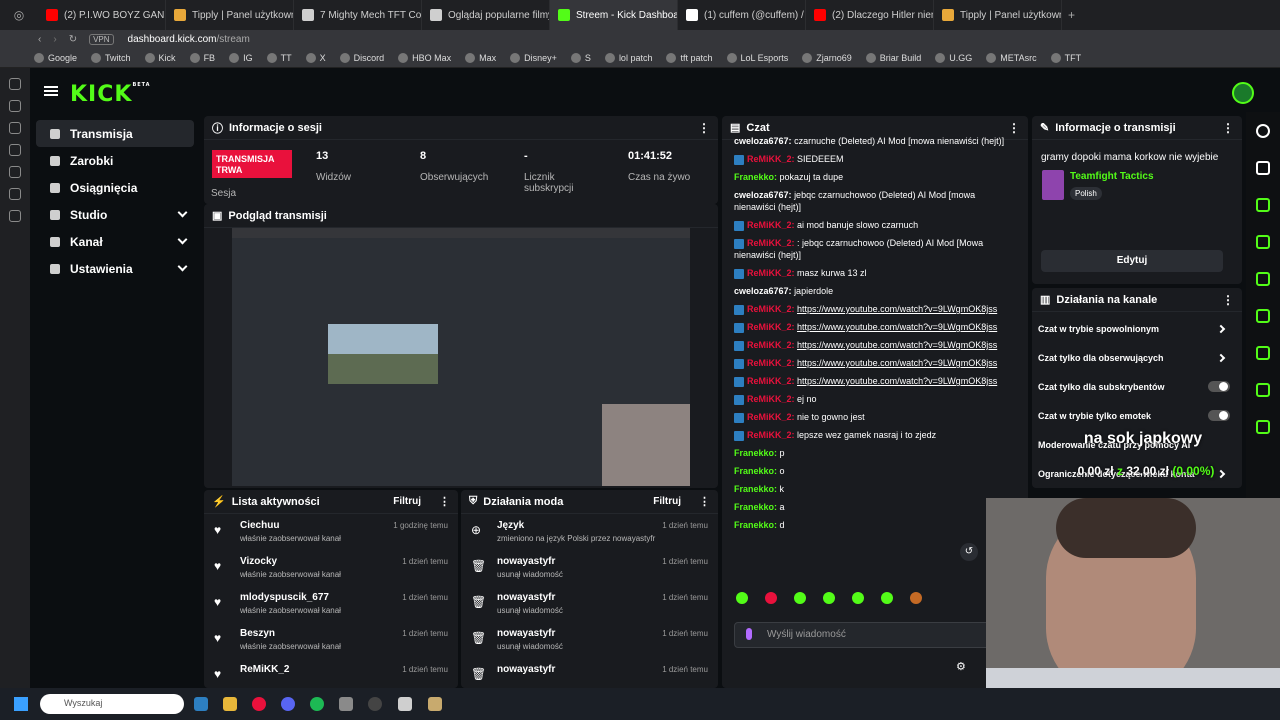  I want to click on mod-filter-button: Filtruj, so click(667, 501).